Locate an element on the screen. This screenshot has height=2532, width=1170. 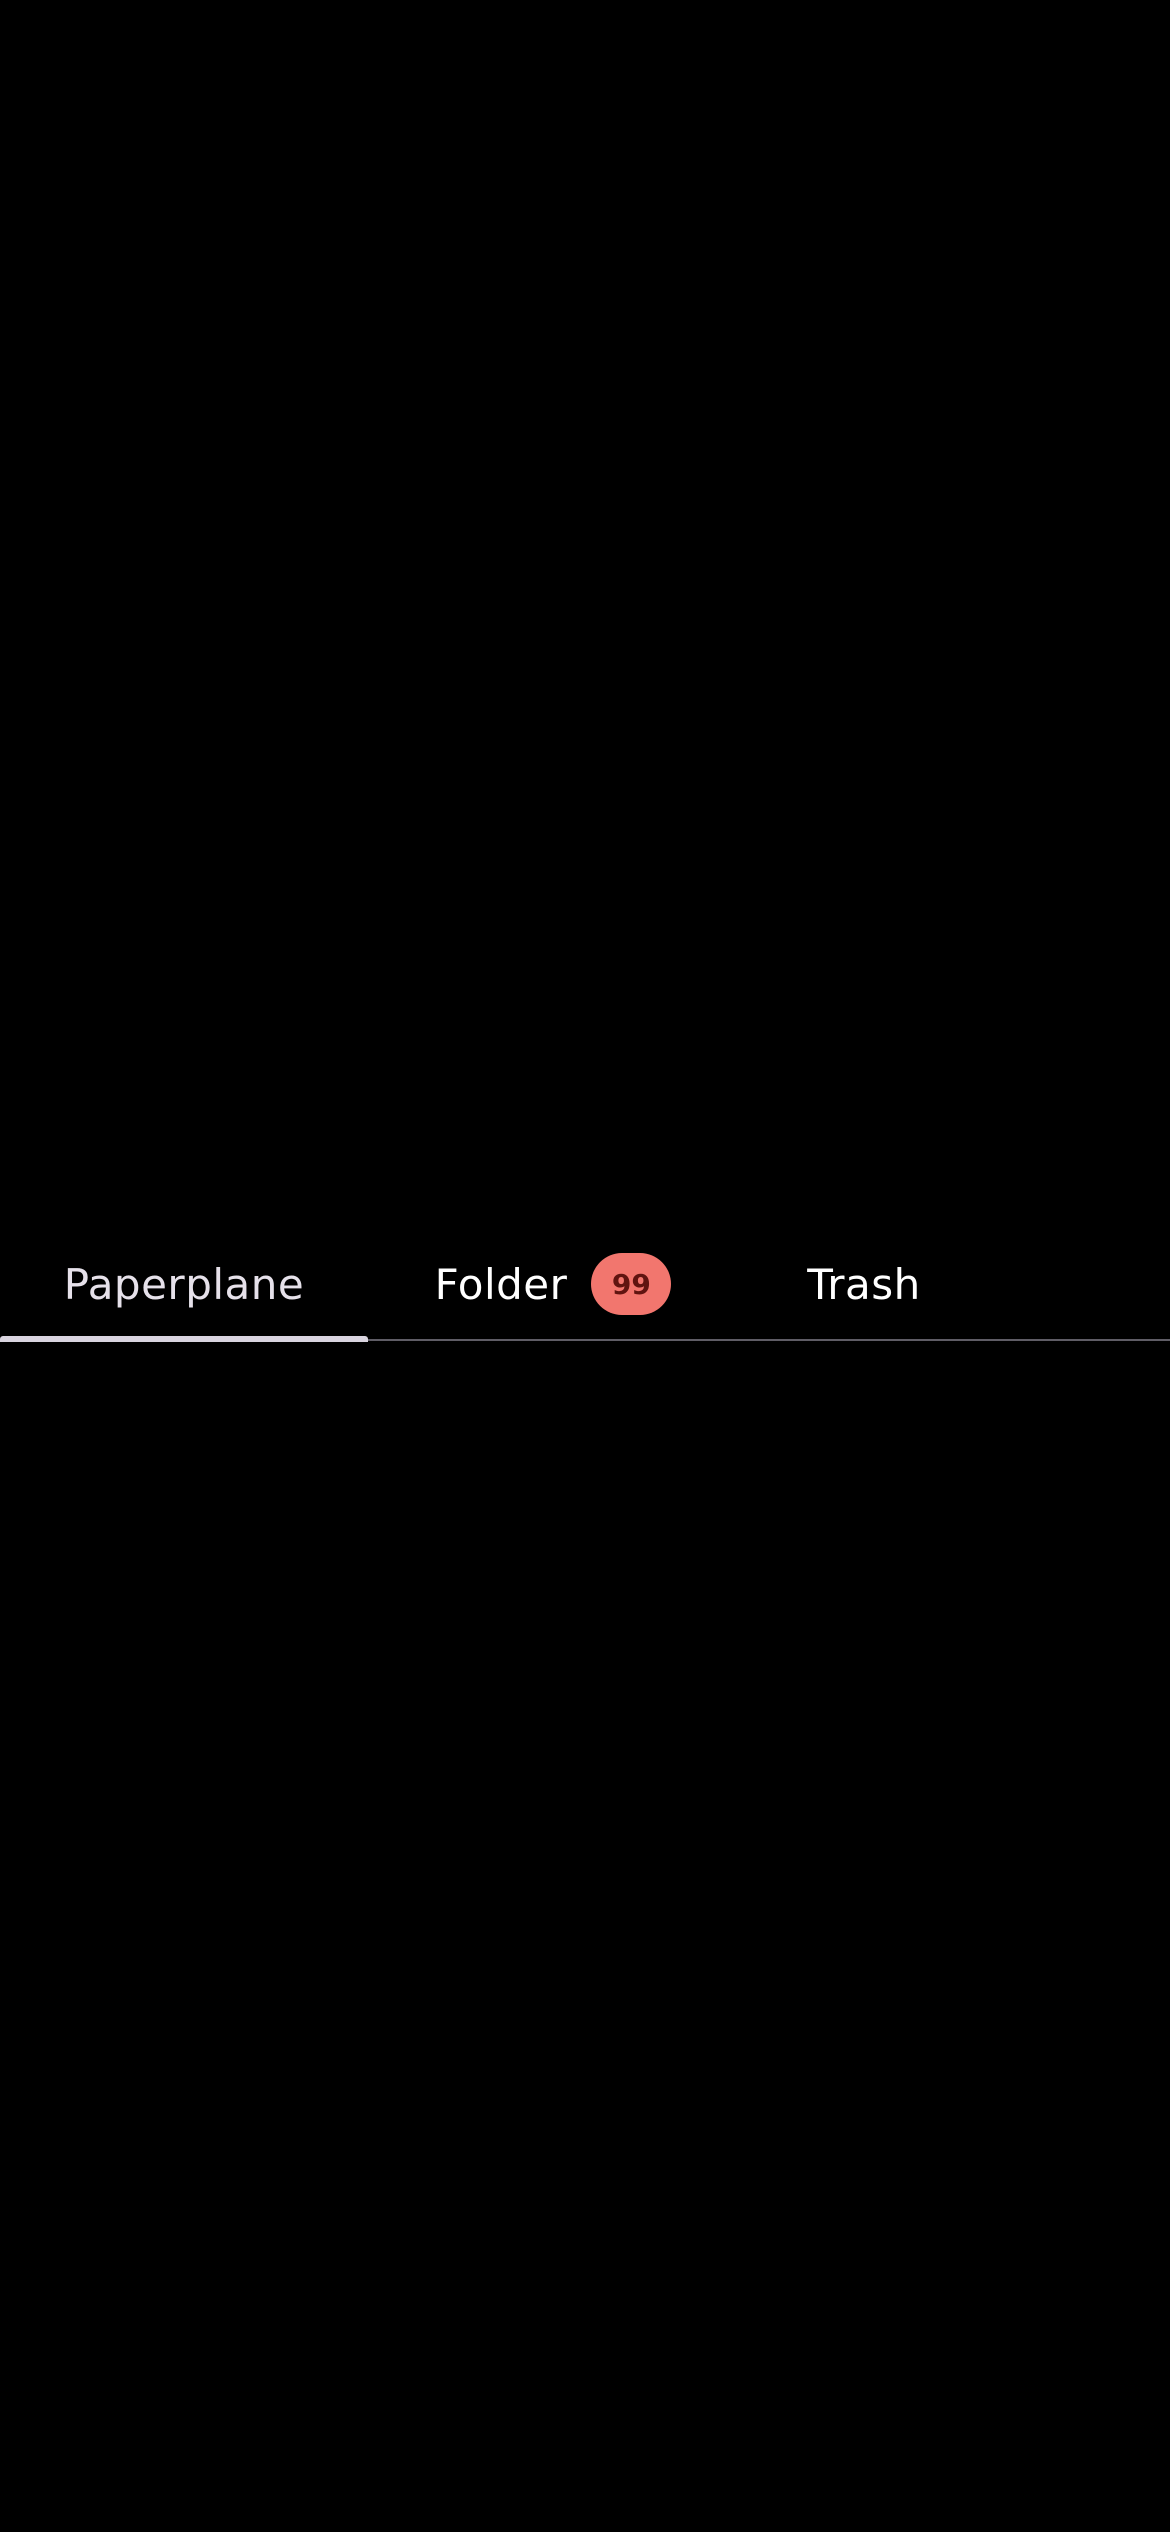
tab-trash-label: Trash is located at coordinates (864, 1284).